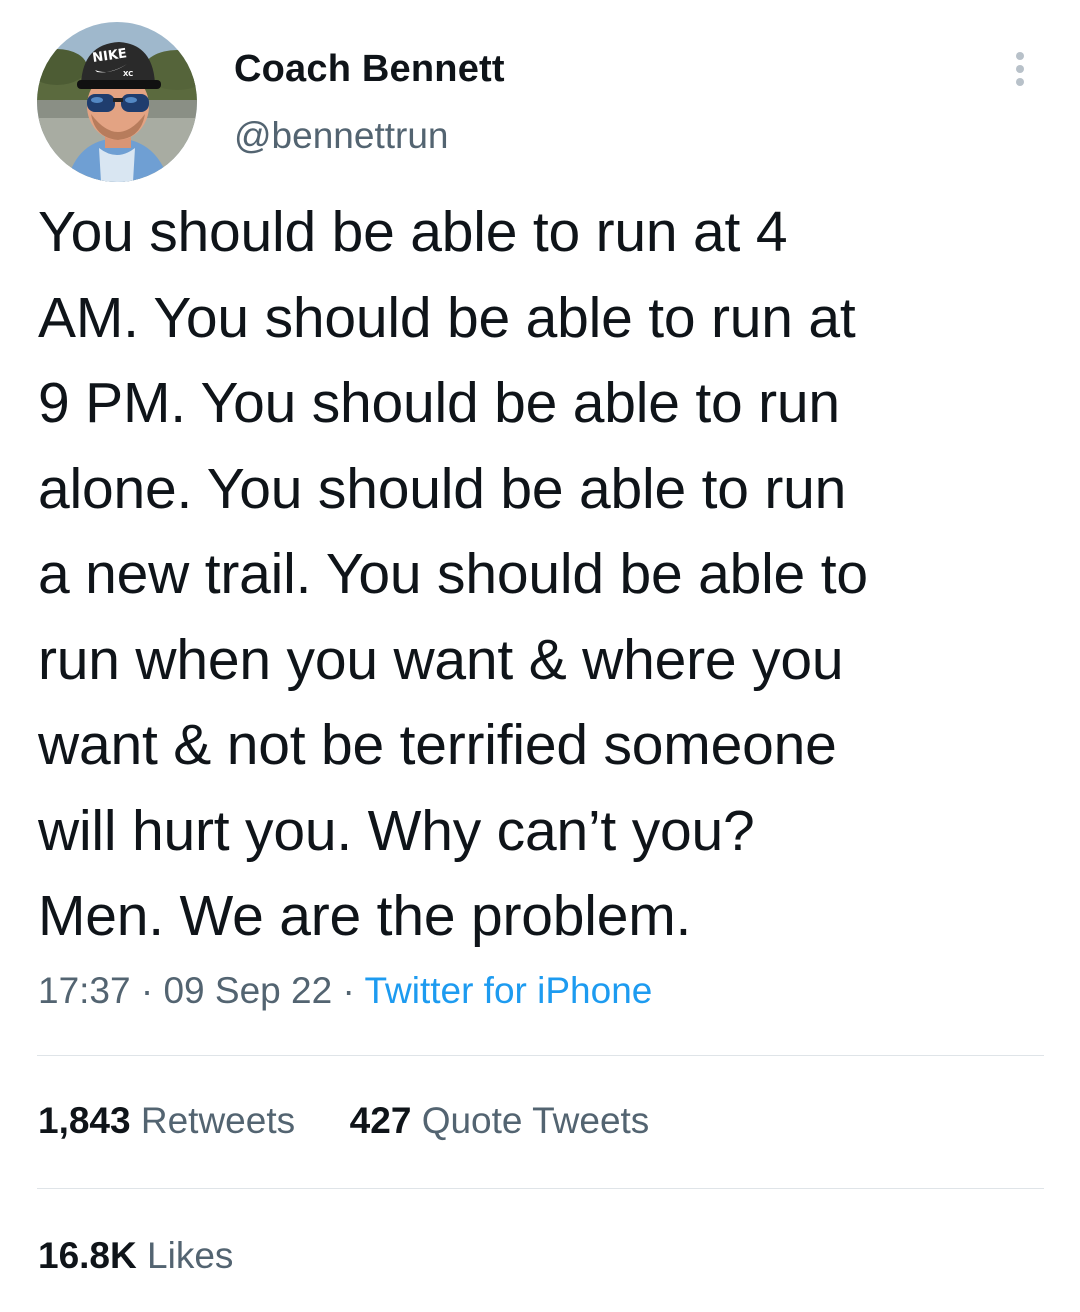 This screenshot has height=1312, width=1080. What do you see at coordinates (447, 317) in the screenshot?
I see `tweet-text-line: AM. You should be able to run at` at bounding box center [447, 317].